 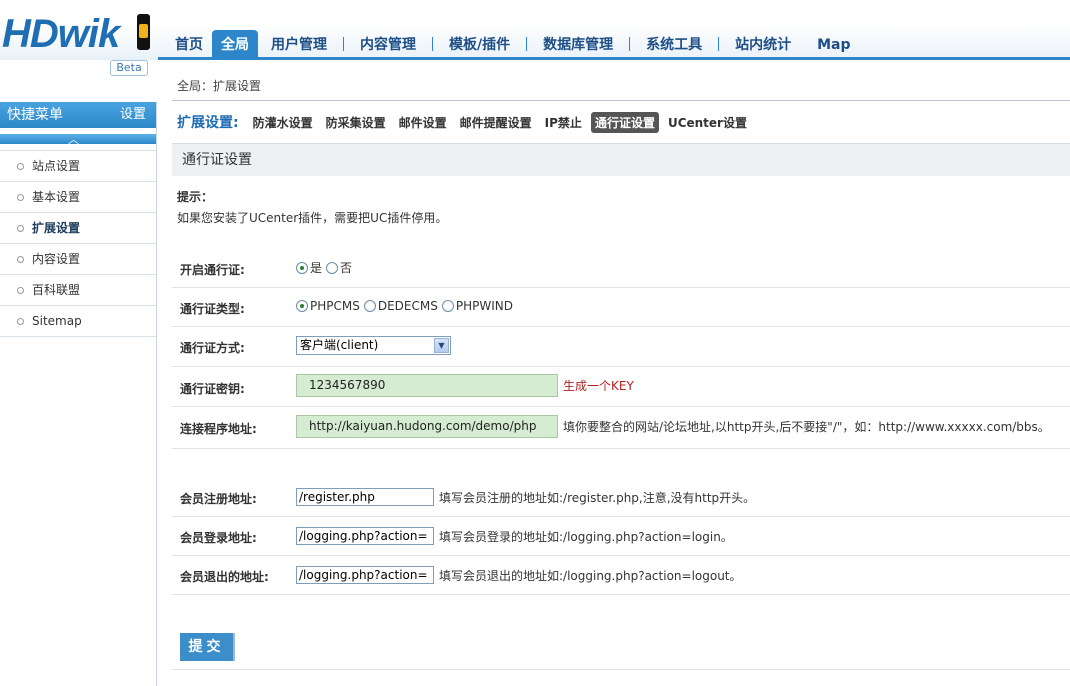 I want to click on field-hint: 填写会员注册的地址如:/register.php,注意,没有http开头。, so click(x=597, y=497).